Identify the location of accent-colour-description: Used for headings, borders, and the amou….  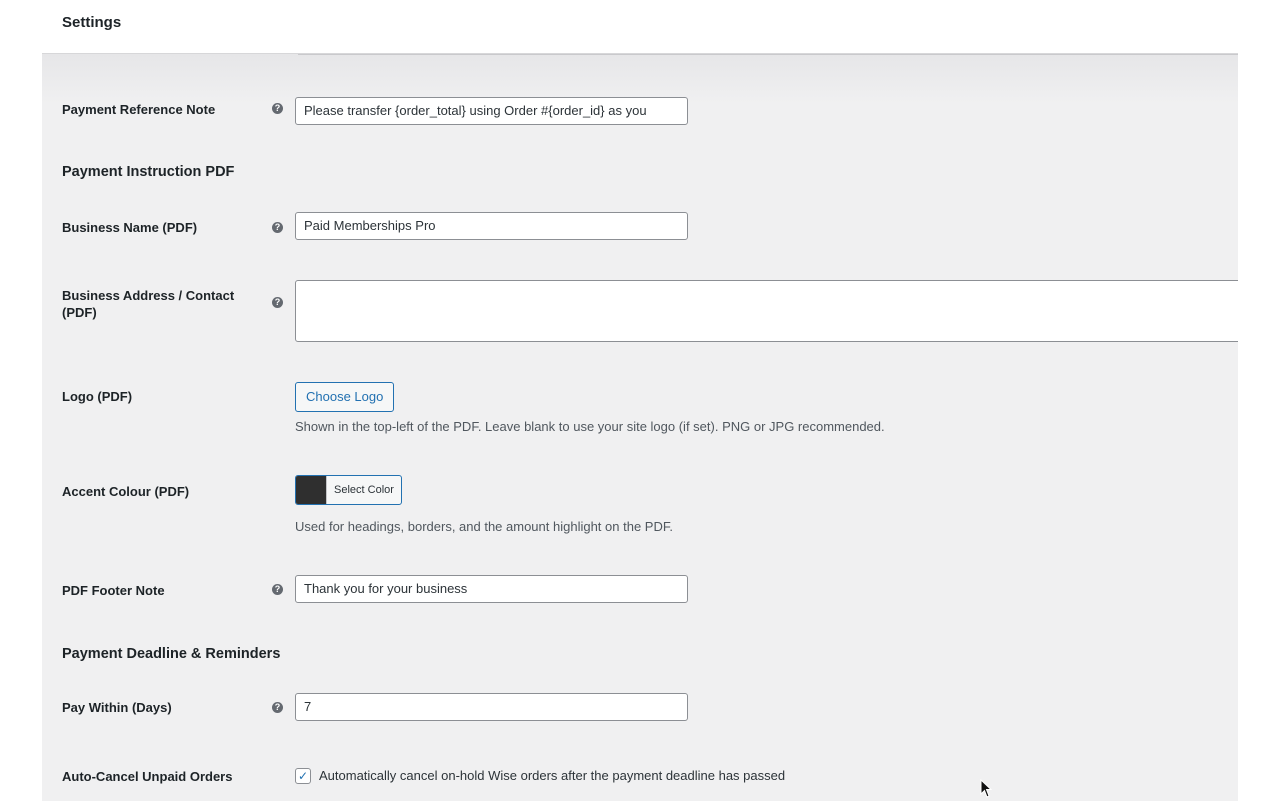
(484, 526).